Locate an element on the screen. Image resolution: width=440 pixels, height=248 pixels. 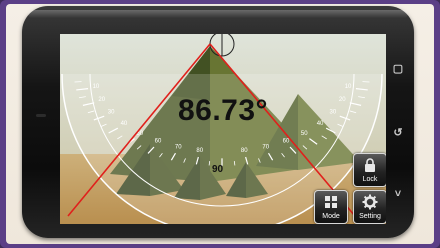
setting-button-label: Setting is located at coordinates (370, 216).